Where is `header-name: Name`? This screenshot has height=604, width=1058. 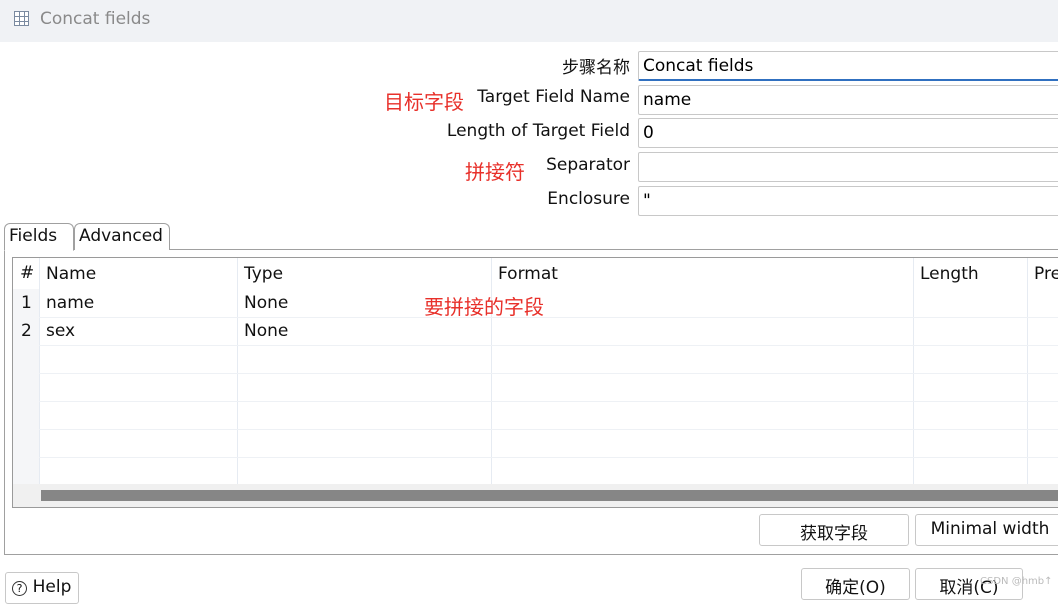 header-name: Name is located at coordinates (71, 274).